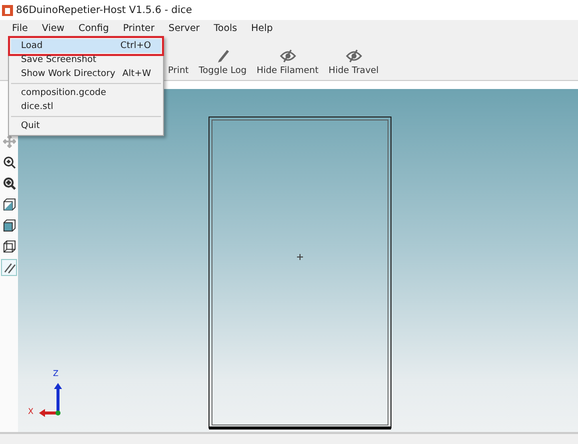  What do you see at coordinates (104, 10) in the screenshot?
I see `window-title: 86DuinoRepetier-Host V1.5.6 - dice` at bounding box center [104, 10].